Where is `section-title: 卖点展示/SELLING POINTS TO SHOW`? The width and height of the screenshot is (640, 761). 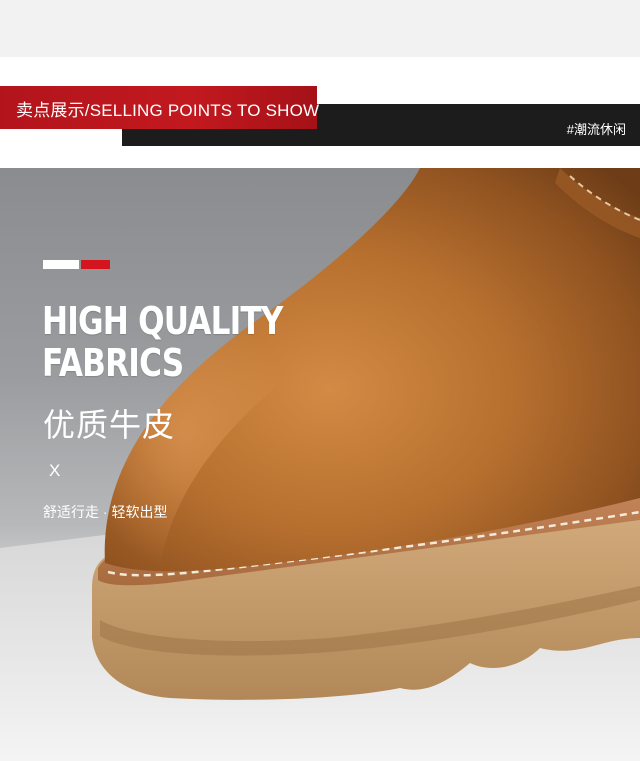 section-title: 卖点展示/SELLING POINTS TO SHOW is located at coordinates (168, 110).